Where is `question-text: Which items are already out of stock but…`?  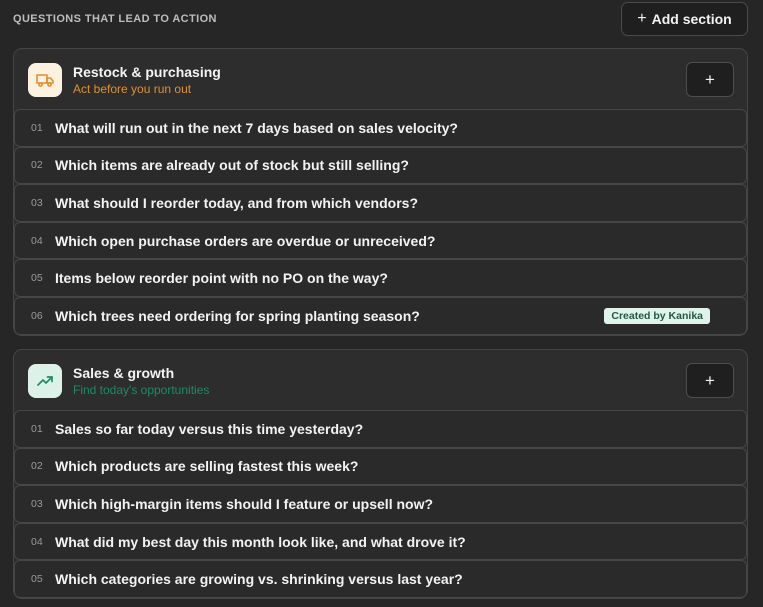
question-text: Which items are already out of stock but… is located at coordinates (232, 165).